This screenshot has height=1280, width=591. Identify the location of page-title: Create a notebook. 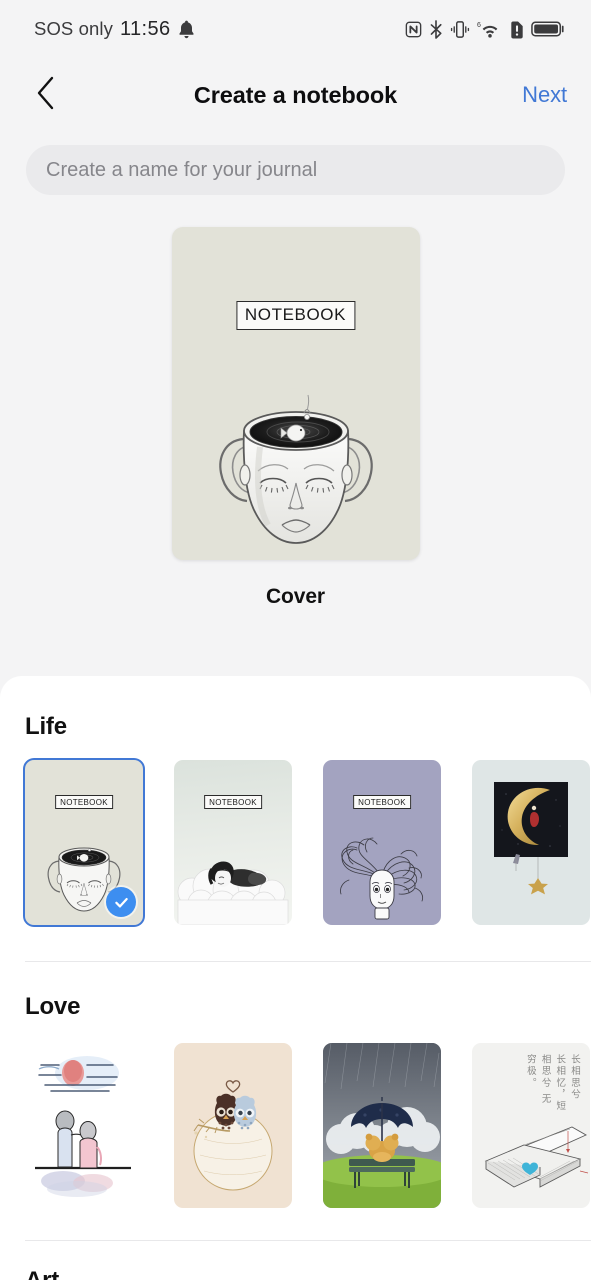
(295, 94).